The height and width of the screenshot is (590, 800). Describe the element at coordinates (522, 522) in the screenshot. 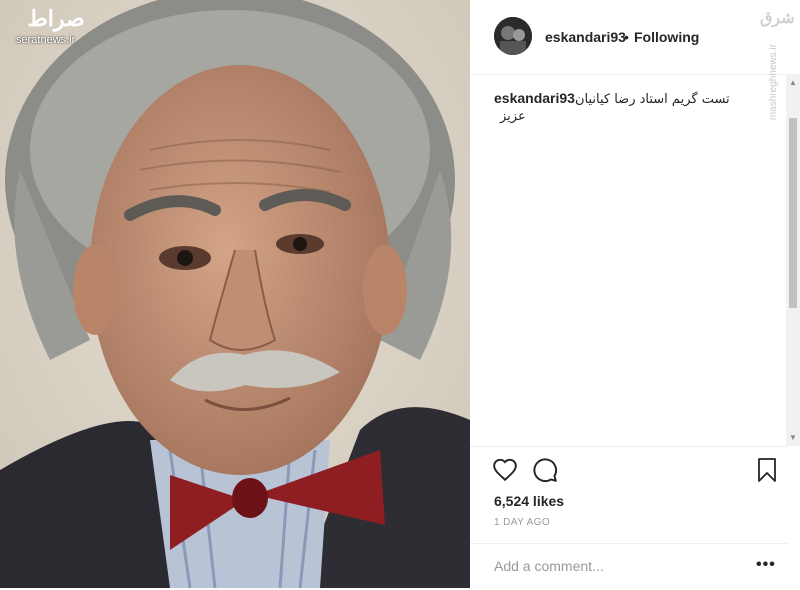

I see `post-timestamp: 1 DAY AGO` at that location.